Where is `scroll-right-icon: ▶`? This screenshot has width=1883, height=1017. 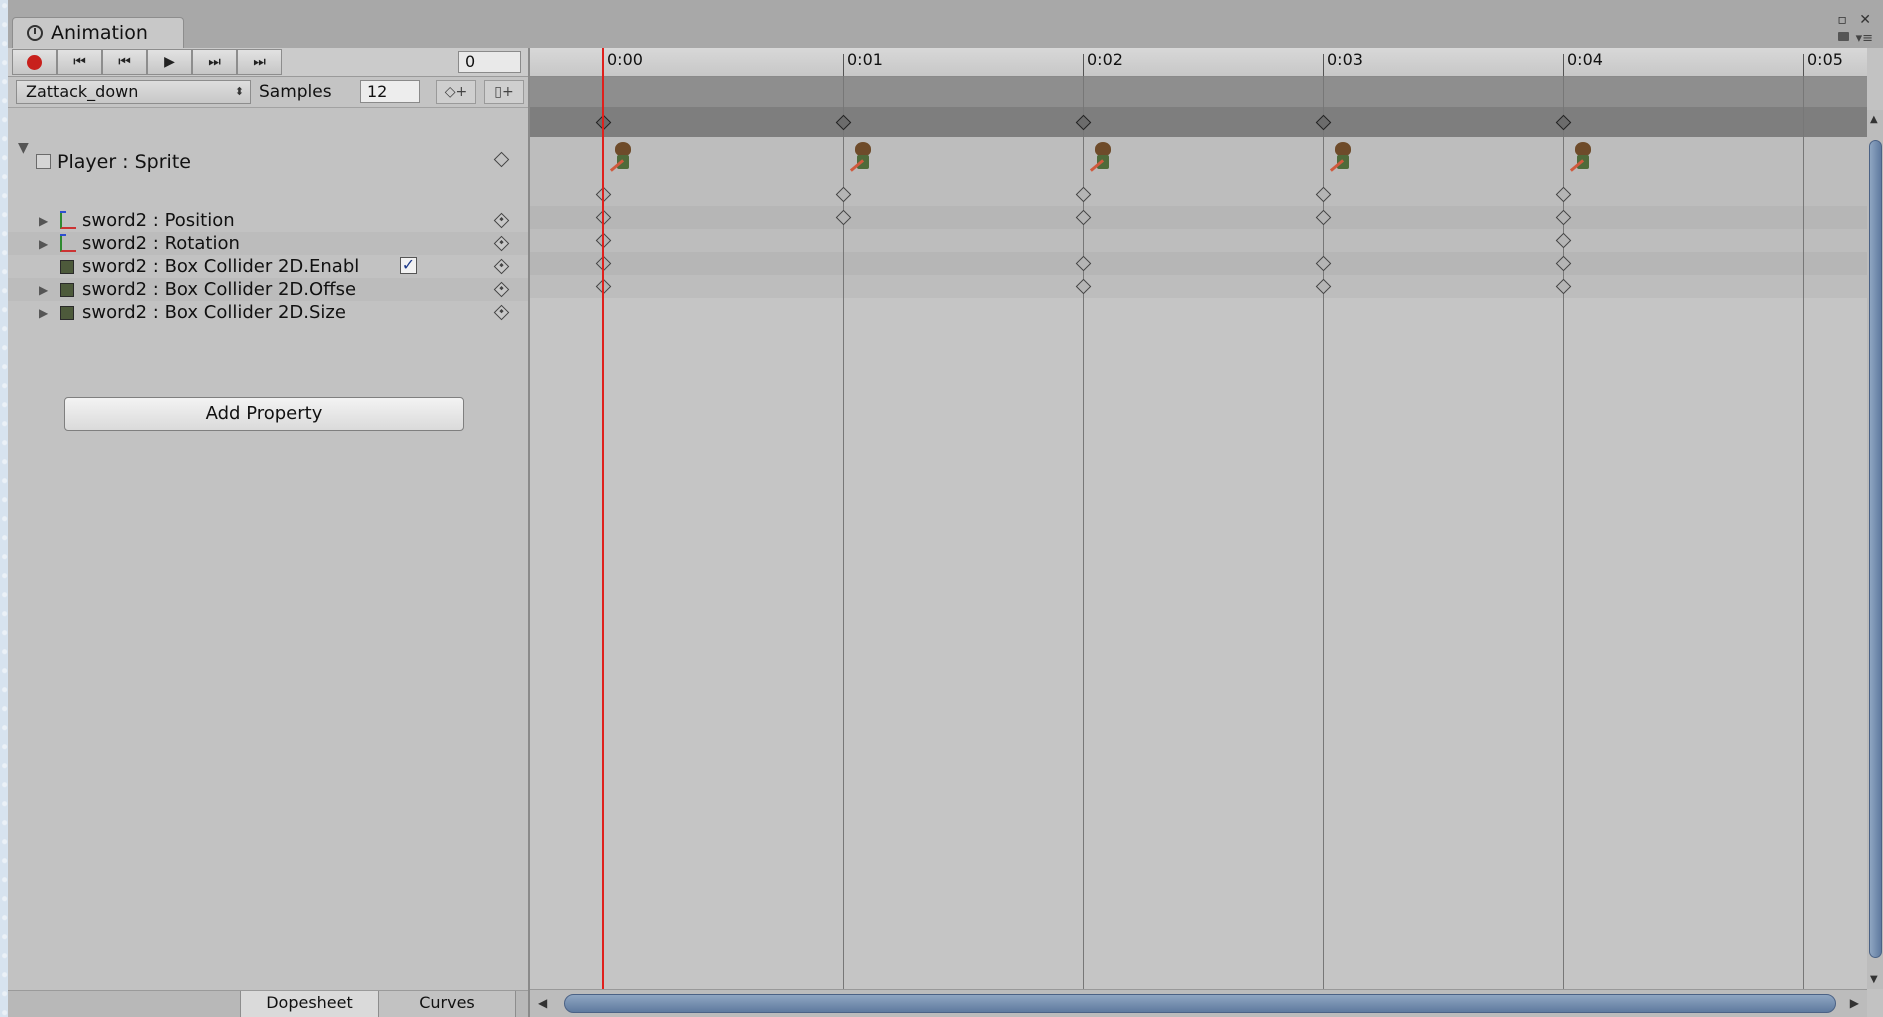
scroll-right-icon: ▶ is located at coordinates (1854, 1003).